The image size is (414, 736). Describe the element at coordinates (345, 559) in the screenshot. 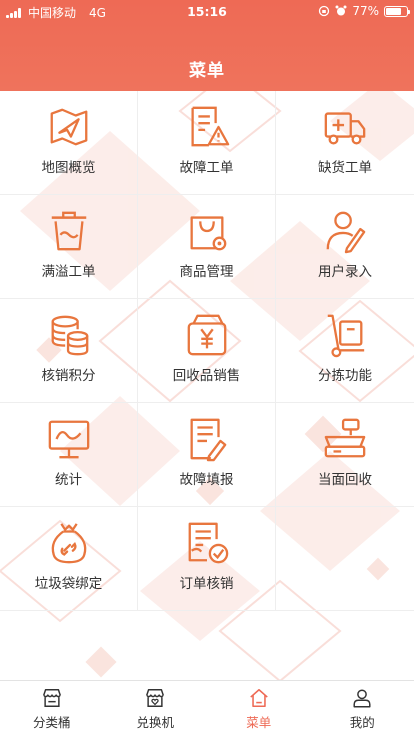

I see `menu-empty-cell` at that location.